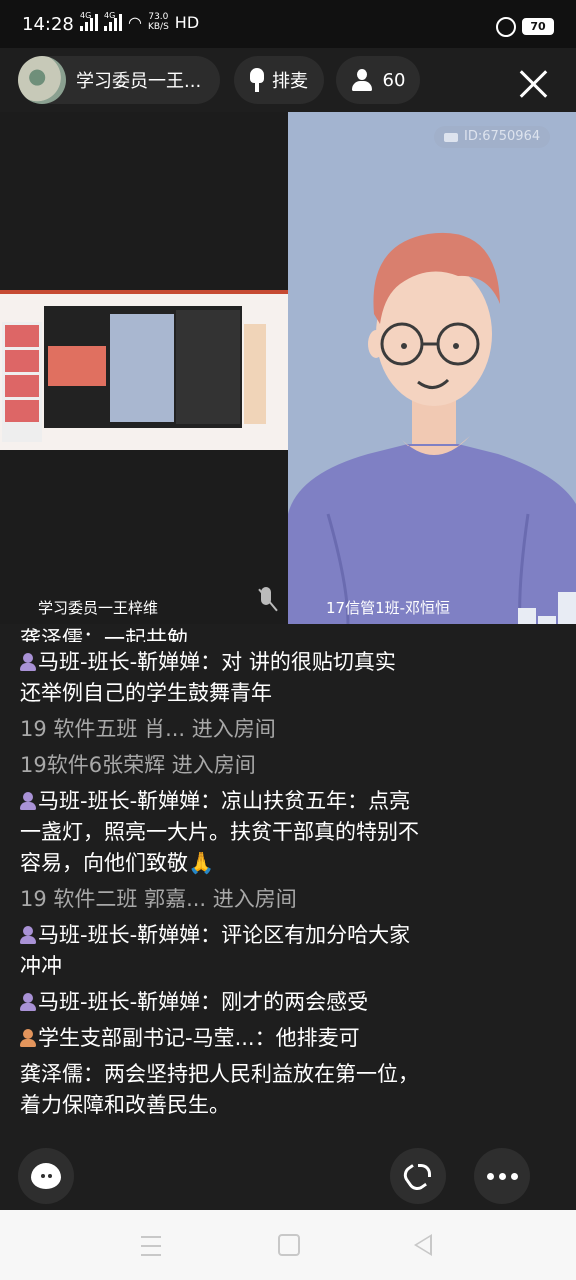 The width and height of the screenshot is (576, 1280). I want to click on left-video-label: 学习委员一王梓维, so click(98, 608).